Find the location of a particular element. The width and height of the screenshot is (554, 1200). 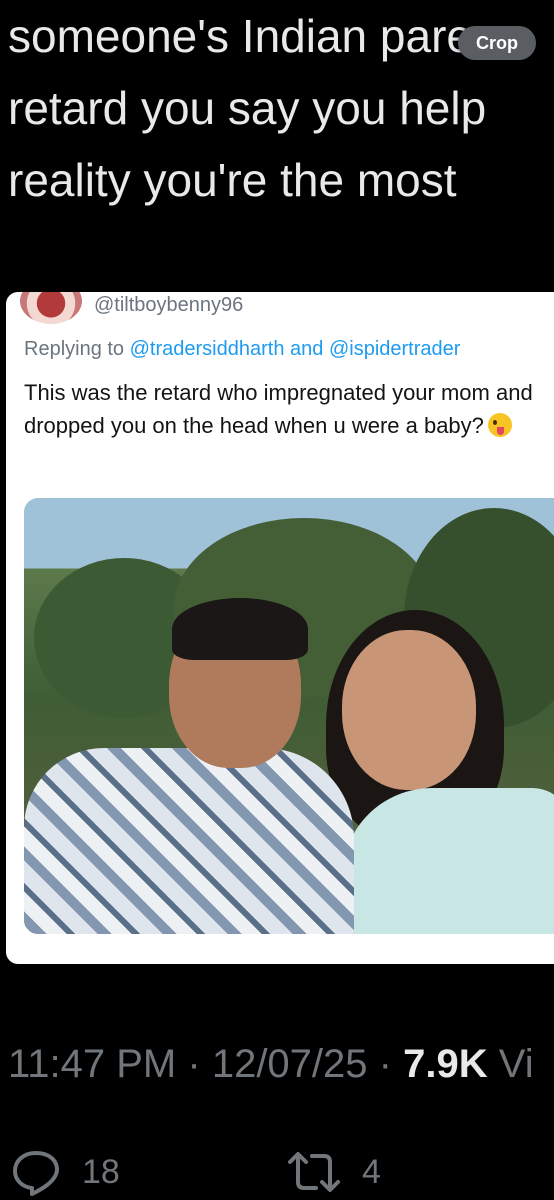

speech-bubble-icon is located at coordinates (36, 1173).